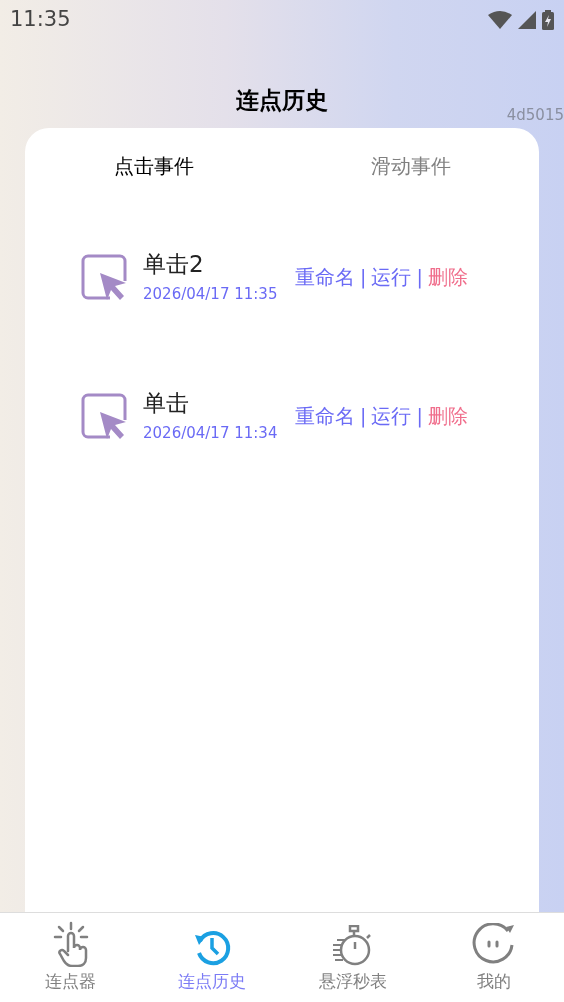 The image size is (564, 1002). What do you see at coordinates (535, 115) in the screenshot?
I see `version-code: 4d5015` at bounding box center [535, 115].